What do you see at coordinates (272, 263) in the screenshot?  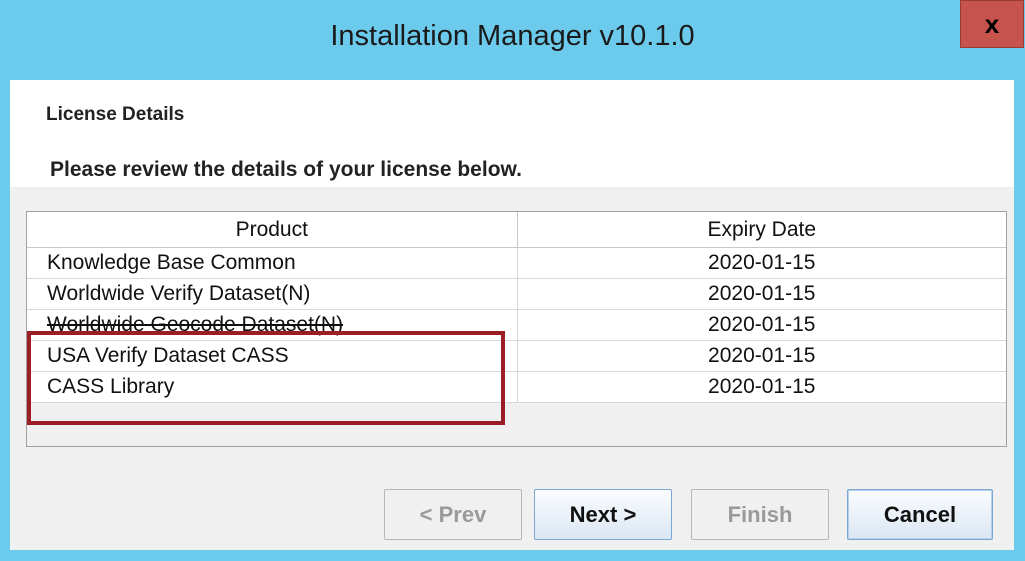 I see `product-cell: Knowledge Base Common` at bounding box center [272, 263].